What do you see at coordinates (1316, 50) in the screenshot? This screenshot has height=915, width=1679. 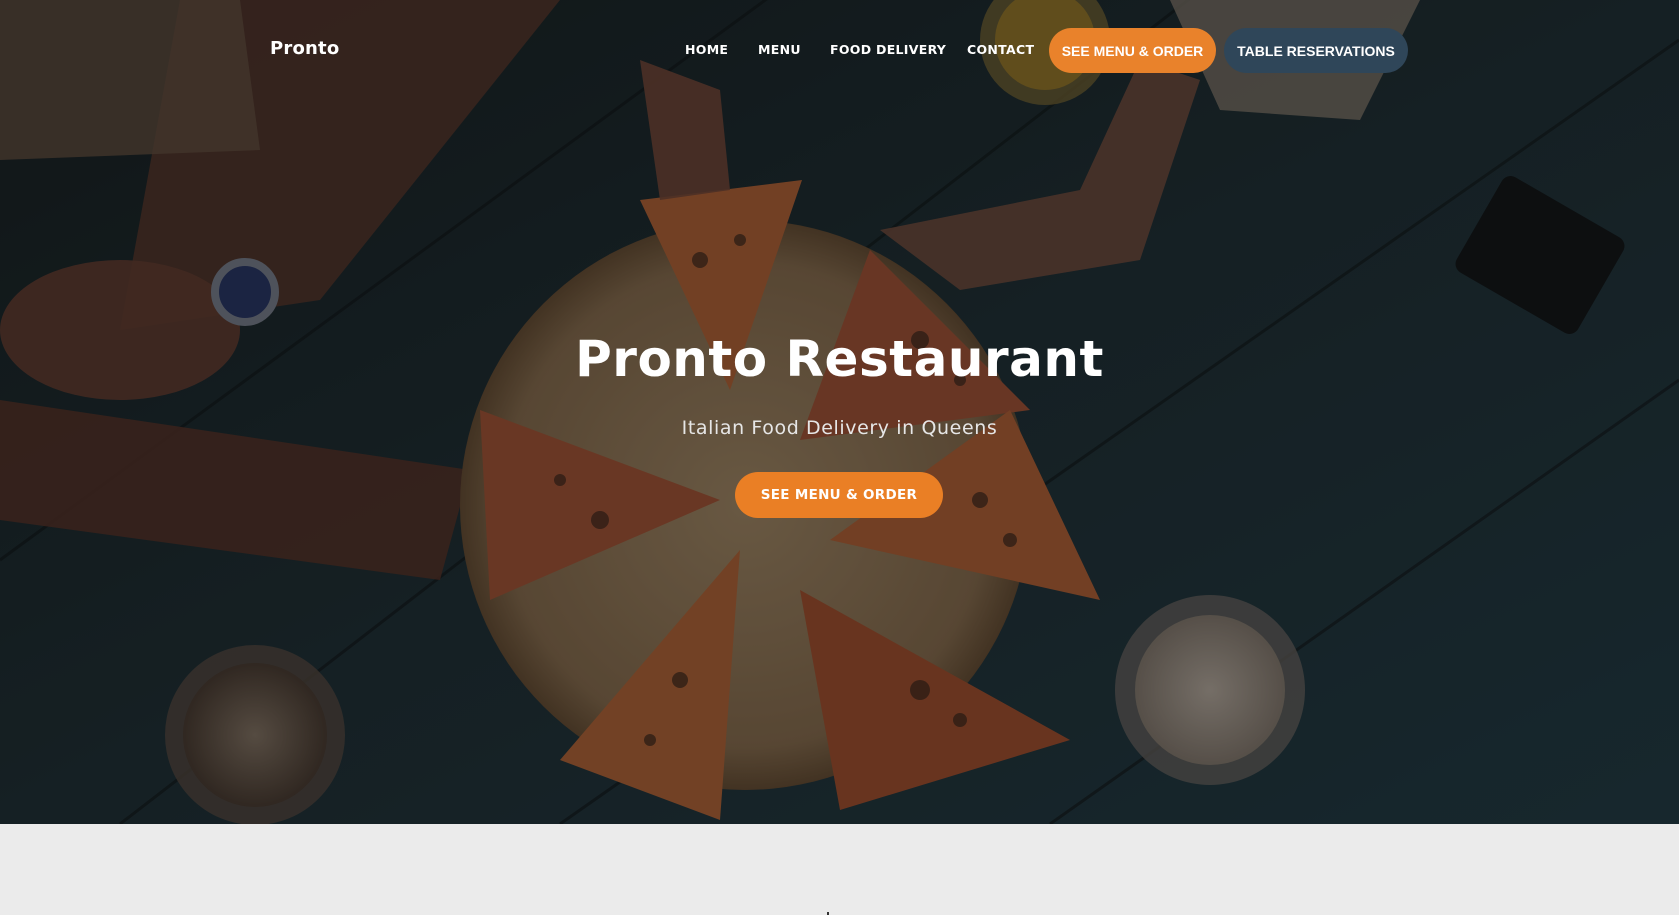 I see `table-reservations-button: TABLE RESERVATIONS` at bounding box center [1316, 50].